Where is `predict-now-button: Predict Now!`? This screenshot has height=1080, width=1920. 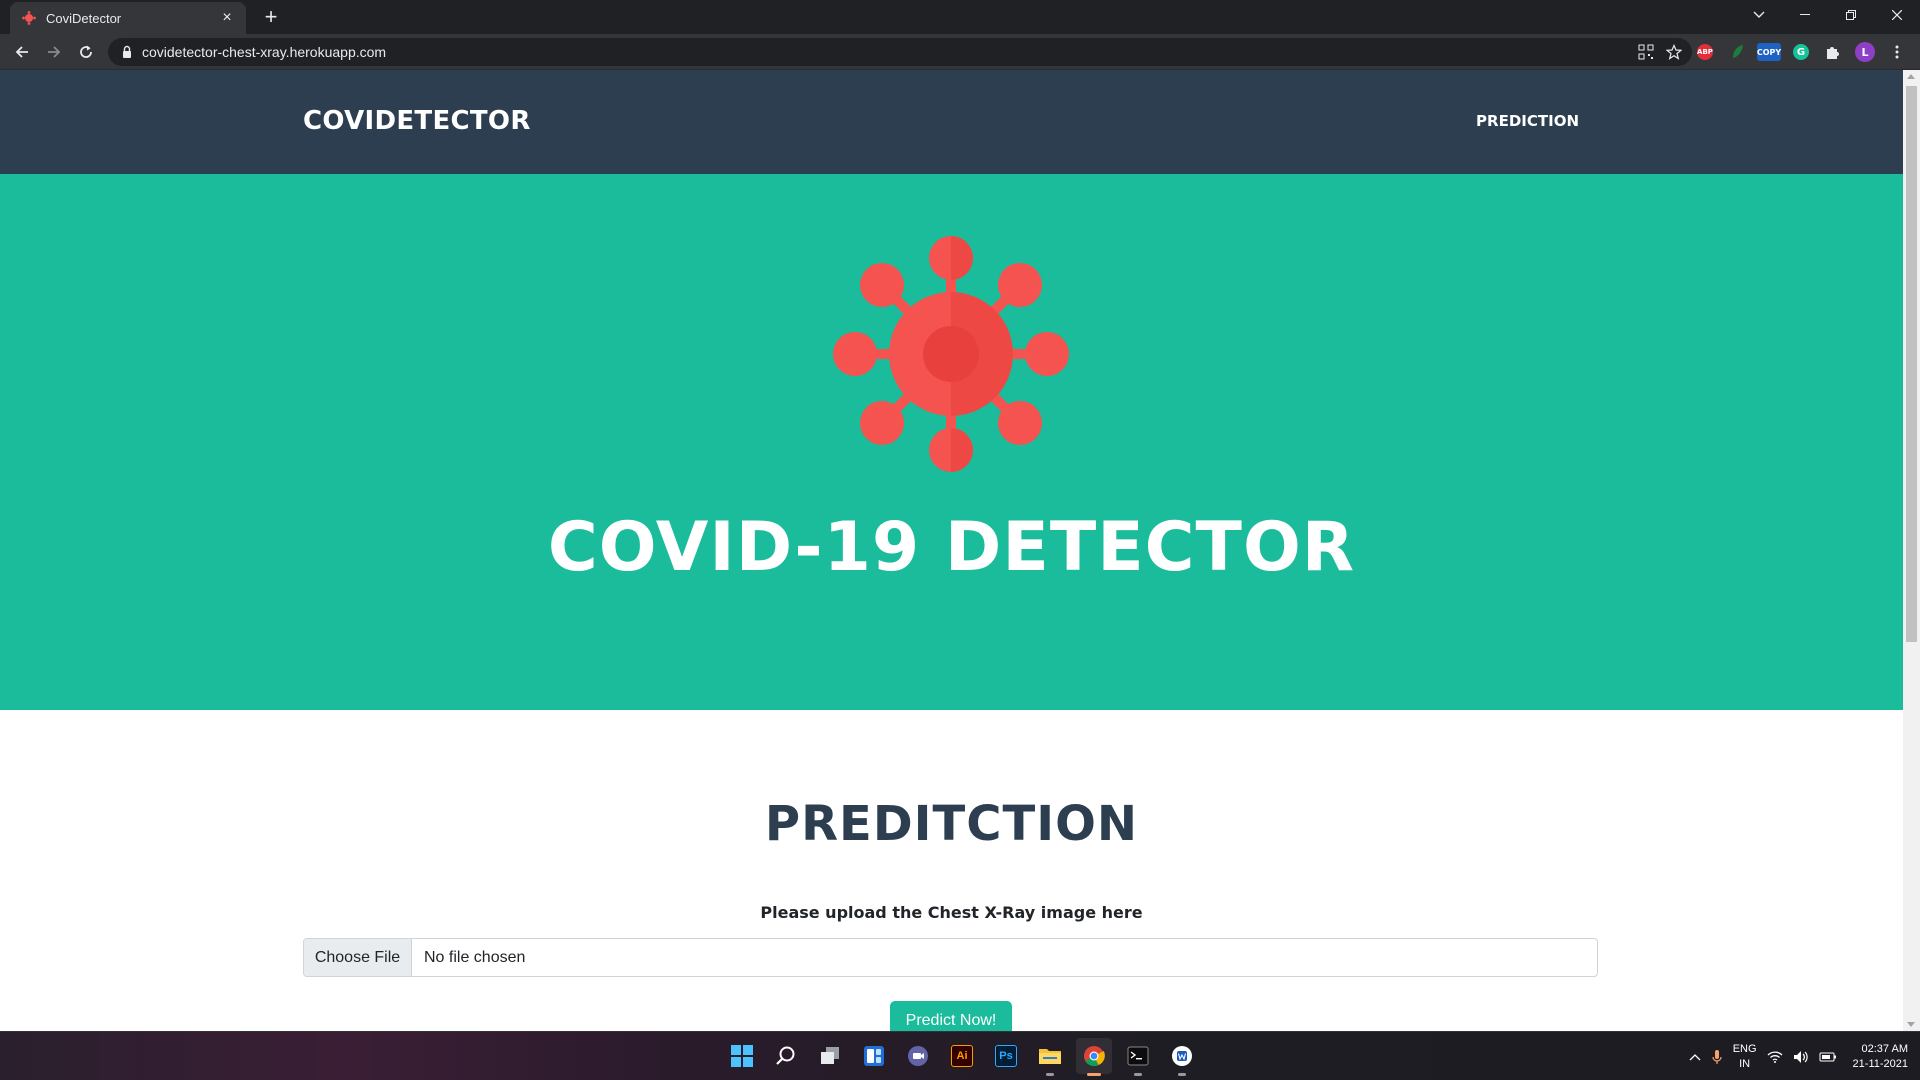 predict-now-button: Predict Now! is located at coordinates (951, 1016).